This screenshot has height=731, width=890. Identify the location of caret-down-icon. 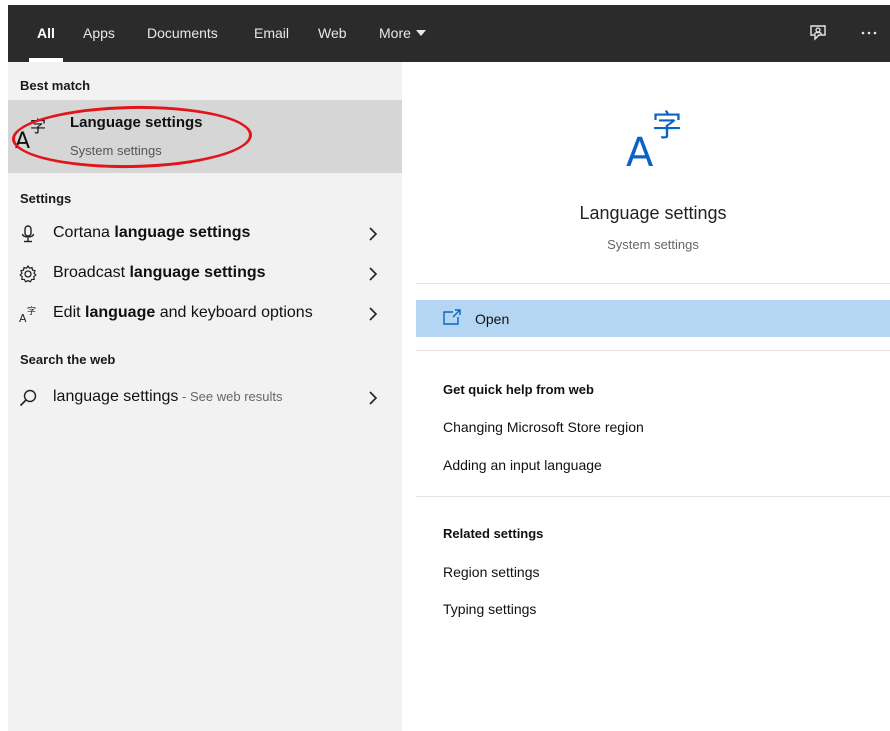
(420, 33).